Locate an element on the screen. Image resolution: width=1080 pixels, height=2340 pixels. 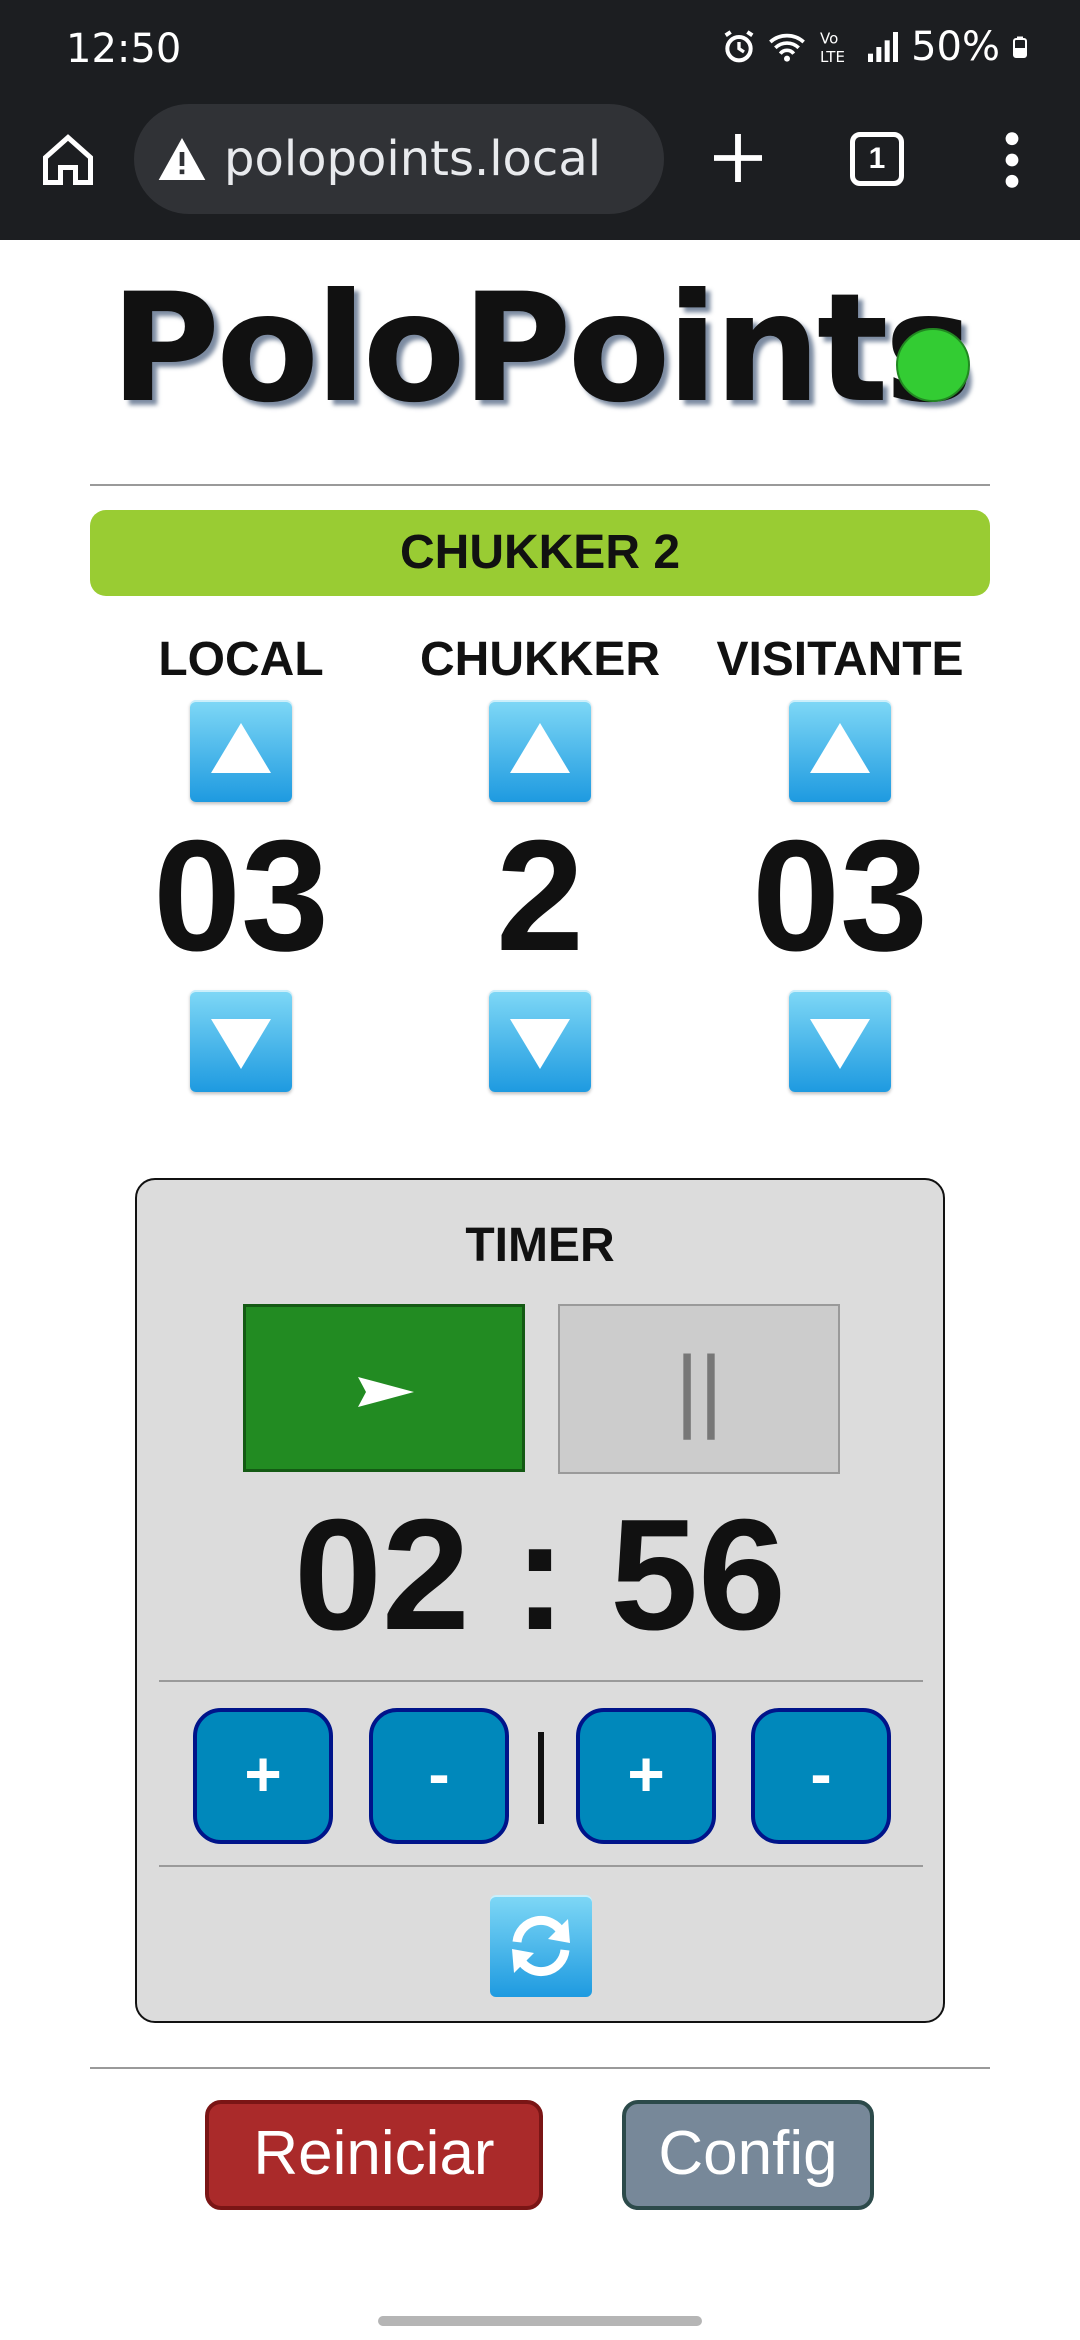
svg-text: LTE is located at coordinates (832, 57).